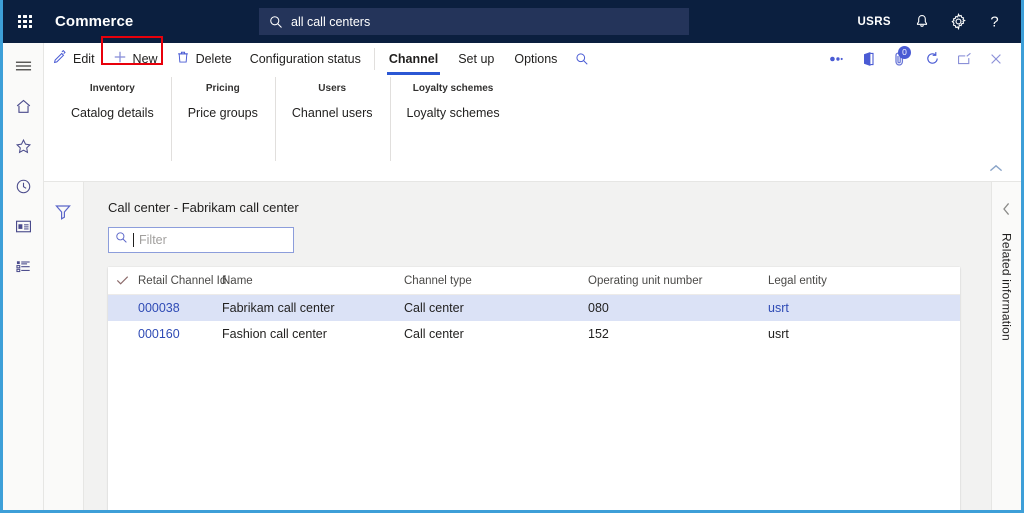 This screenshot has width=1024, height=513. I want to click on help-question-icon: ?, so click(994, 21).